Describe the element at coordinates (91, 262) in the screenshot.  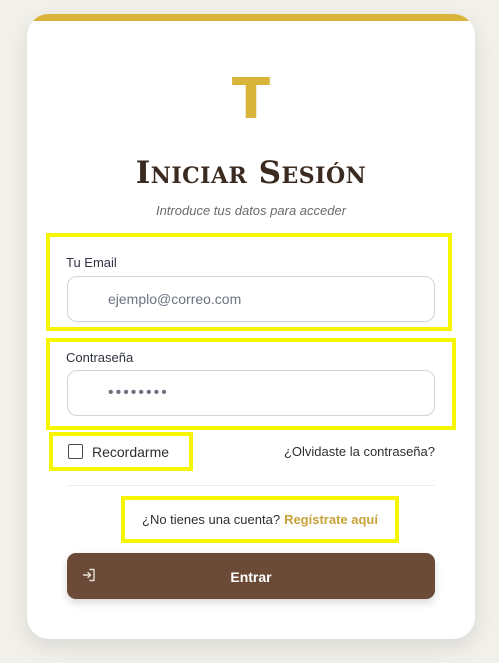
I see `email-label: Tu Email` at that location.